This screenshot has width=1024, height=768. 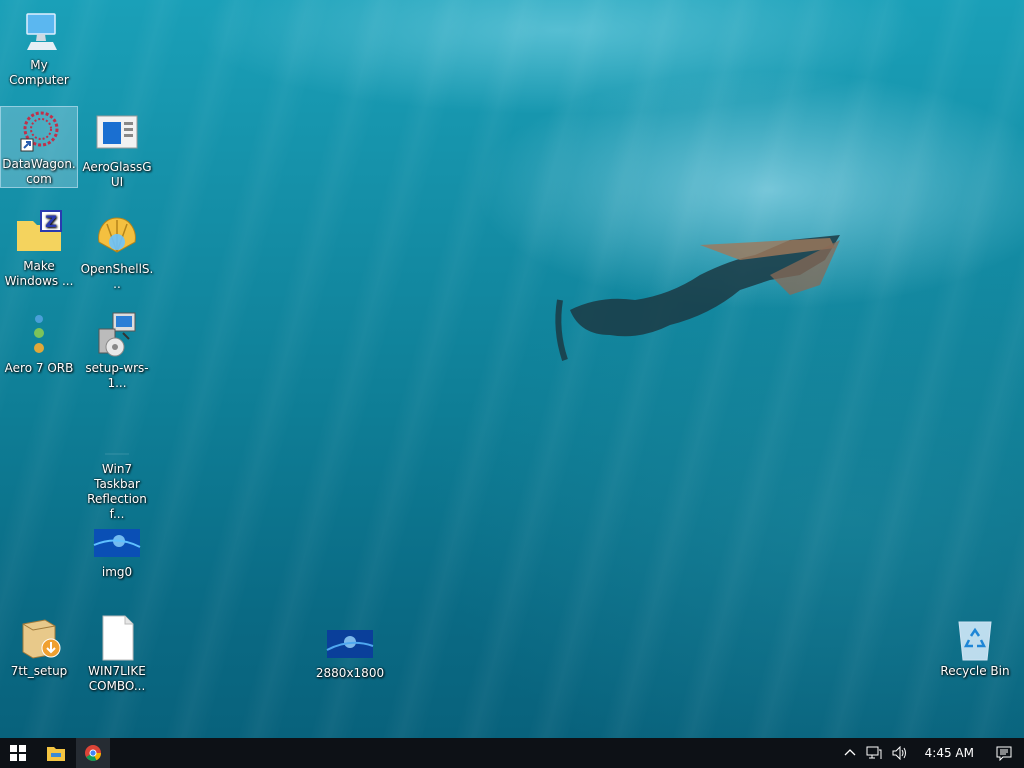 What do you see at coordinates (117, 638) in the screenshot?
I see `document-icon` at bounding box center [117, 638].